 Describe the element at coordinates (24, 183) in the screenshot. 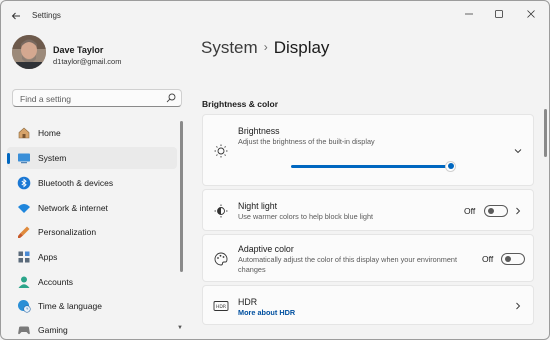

I see `bluetooth-icon` at that location.